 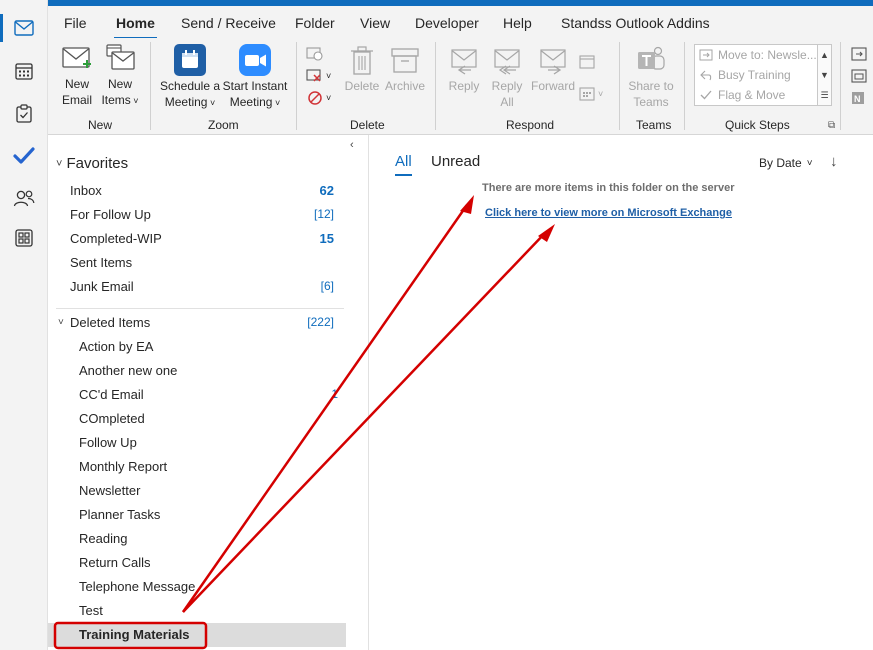 I want to click on new-items-button: New Items ˅, so click(x=120, y=76).